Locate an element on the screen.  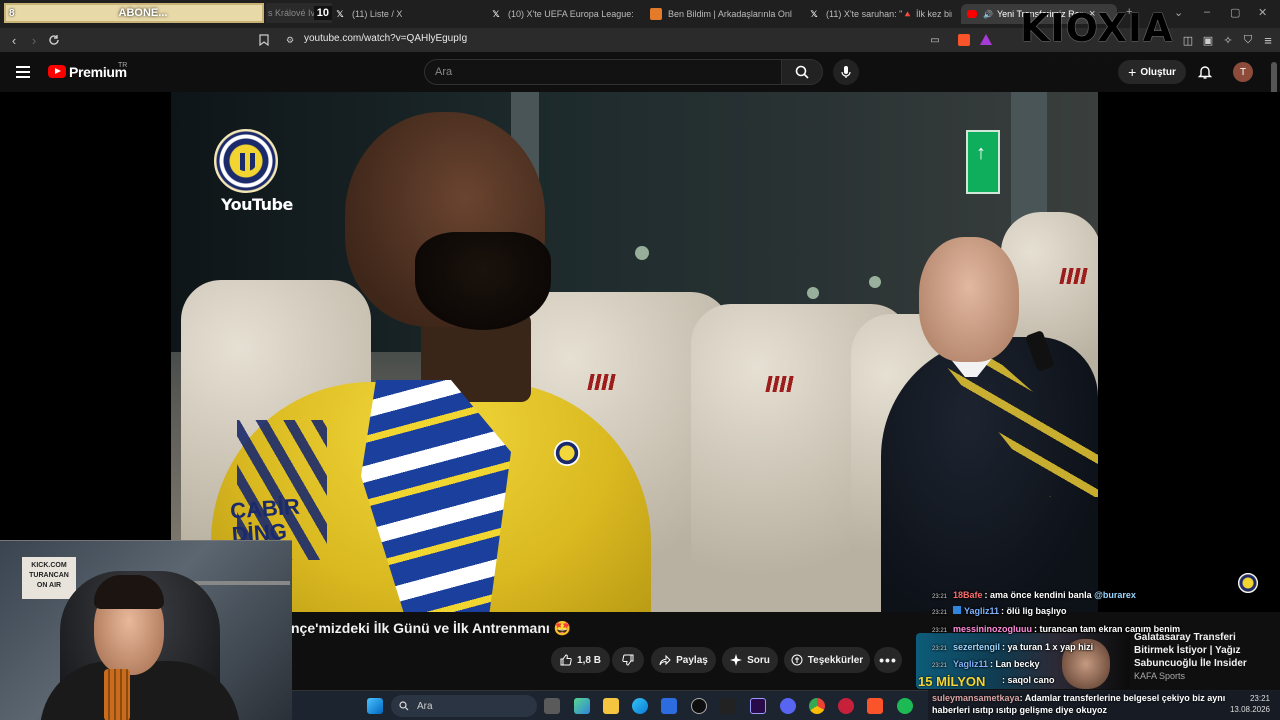
drink-cup is located at coordinates (117, 694).